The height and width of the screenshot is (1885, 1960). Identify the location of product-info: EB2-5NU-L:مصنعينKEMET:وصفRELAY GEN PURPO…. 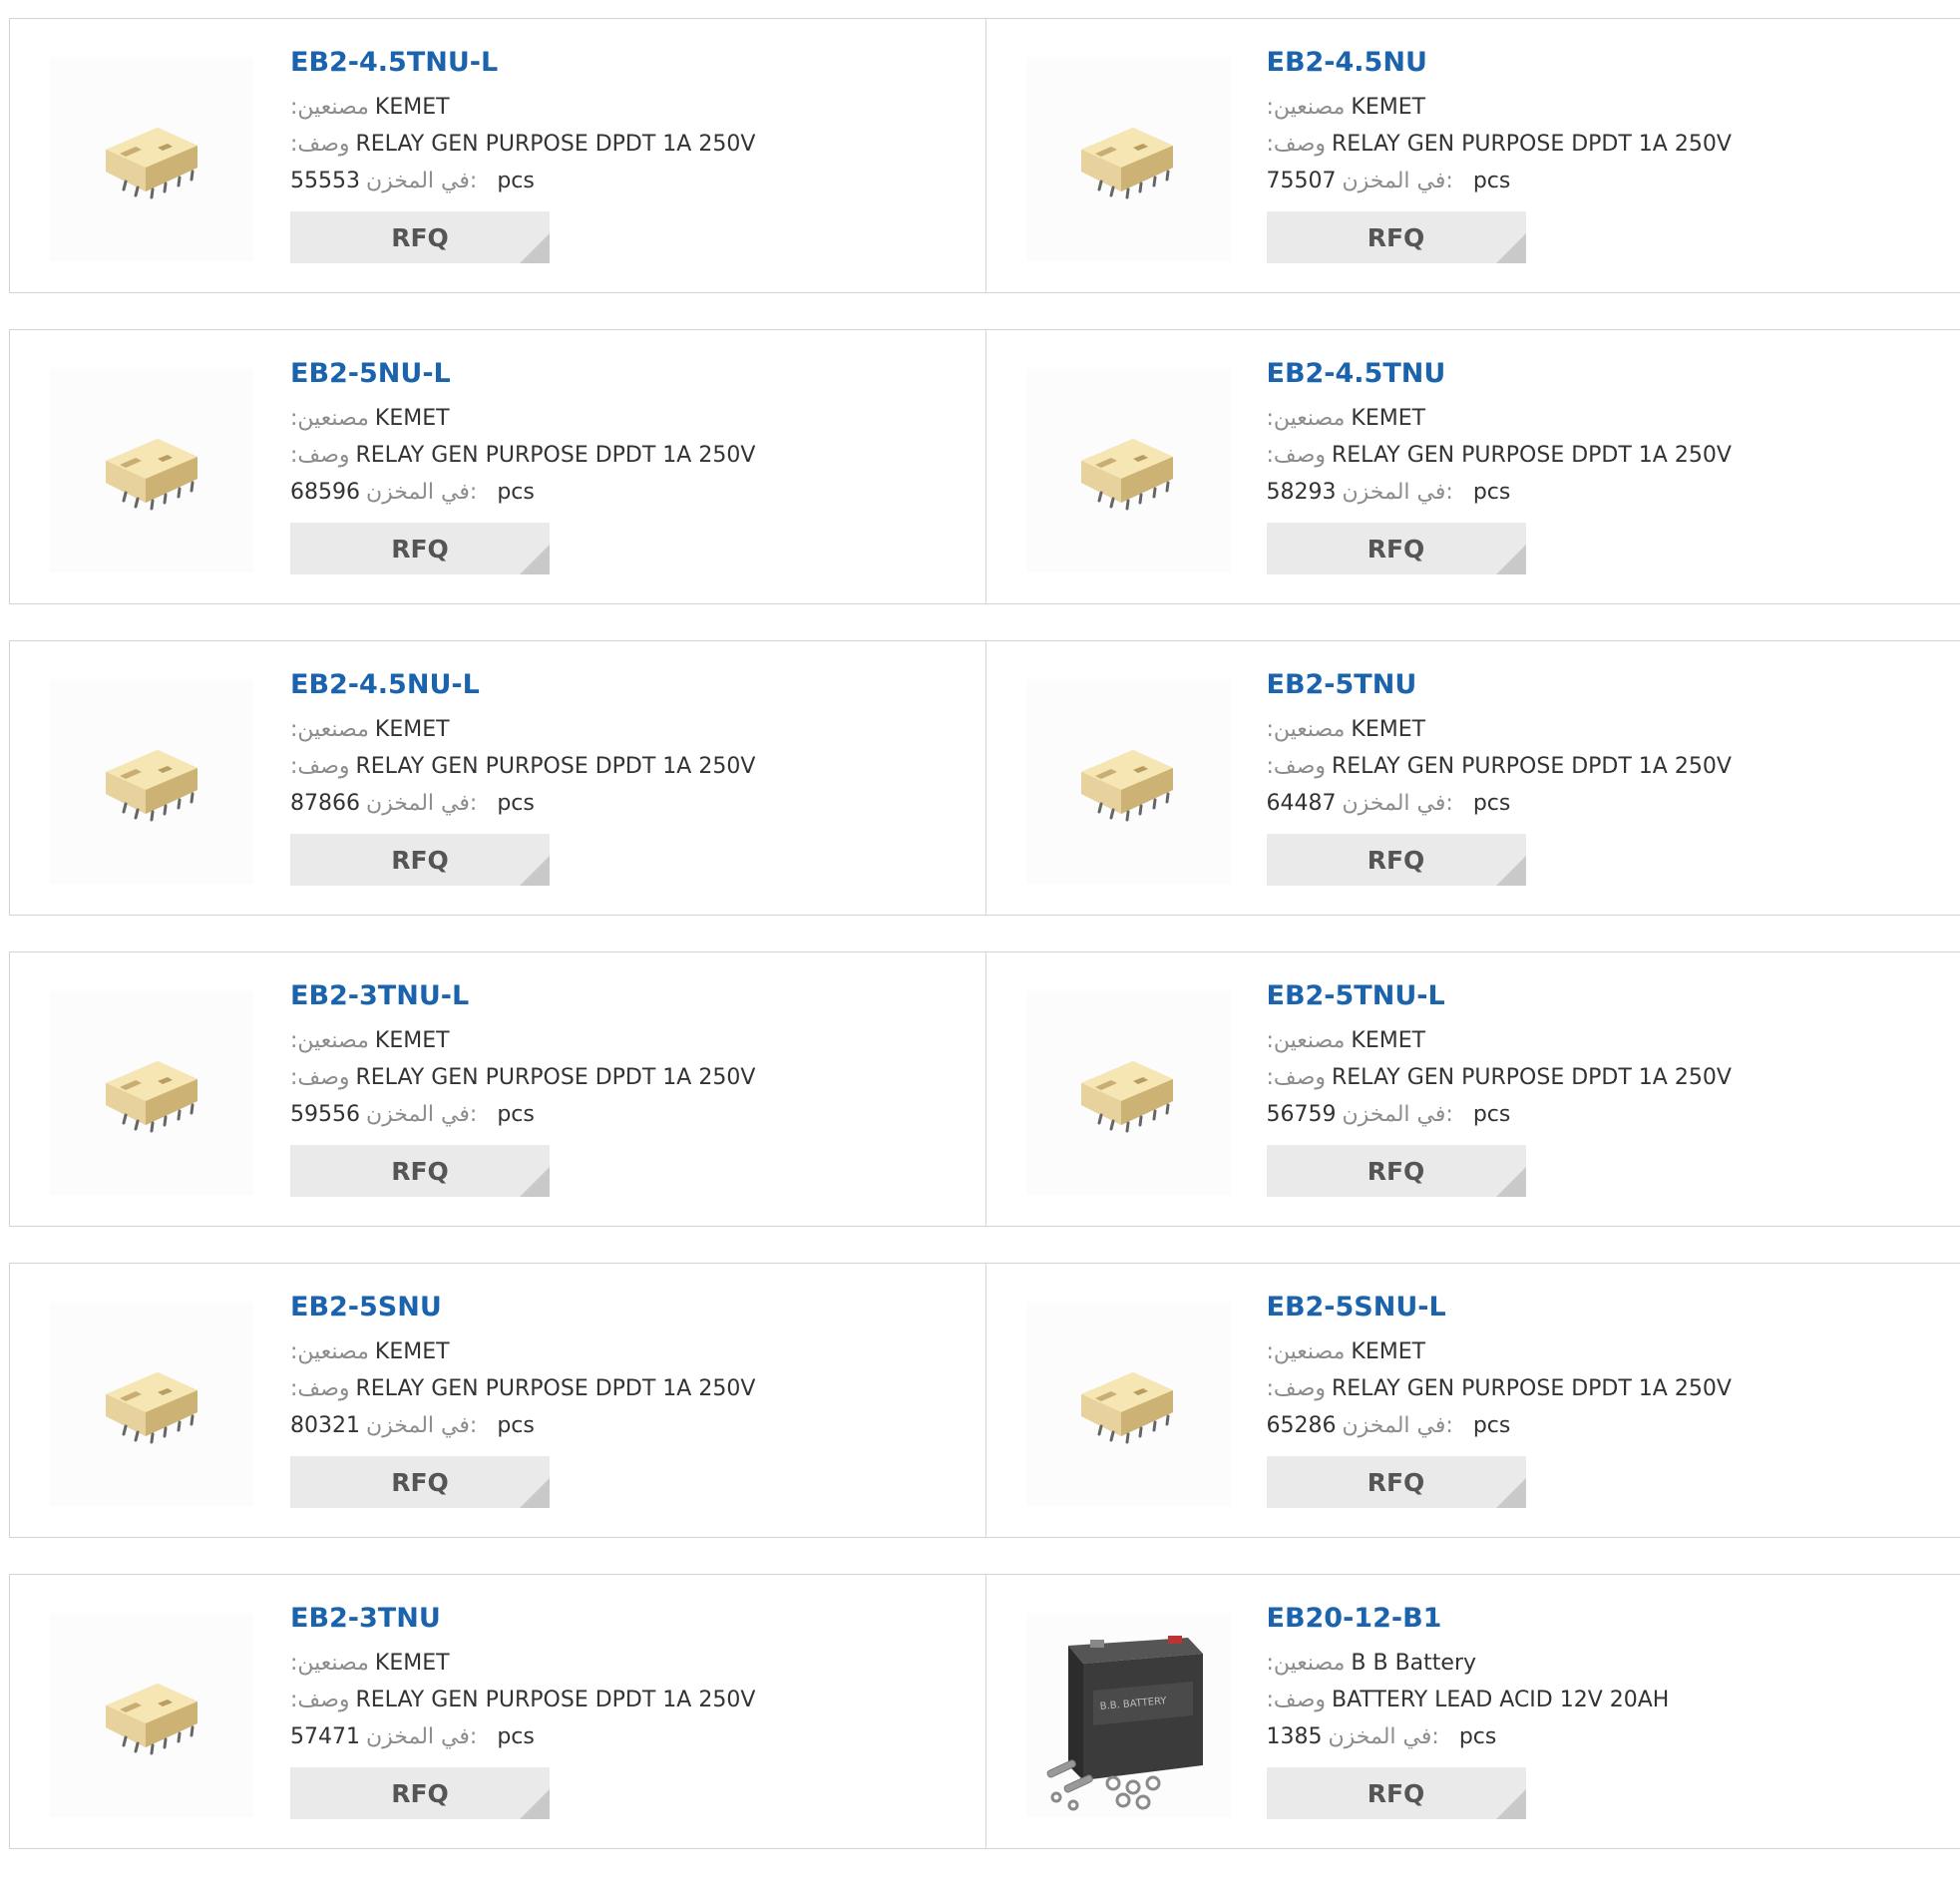
(522, 467).